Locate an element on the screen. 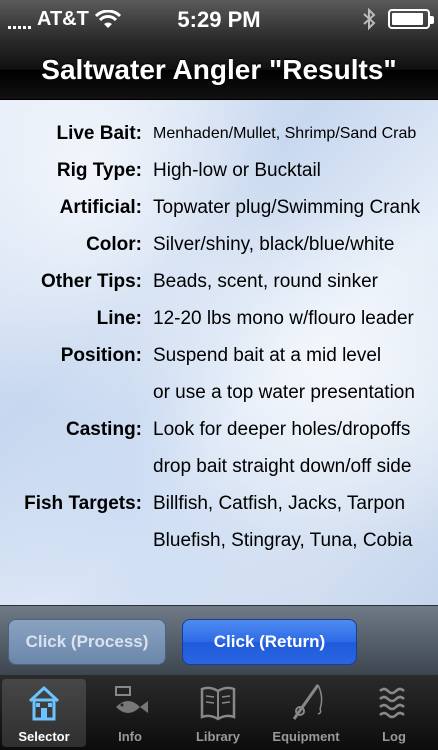  result-value: drop bait straight down/off side is located at coordinates (282, 466).